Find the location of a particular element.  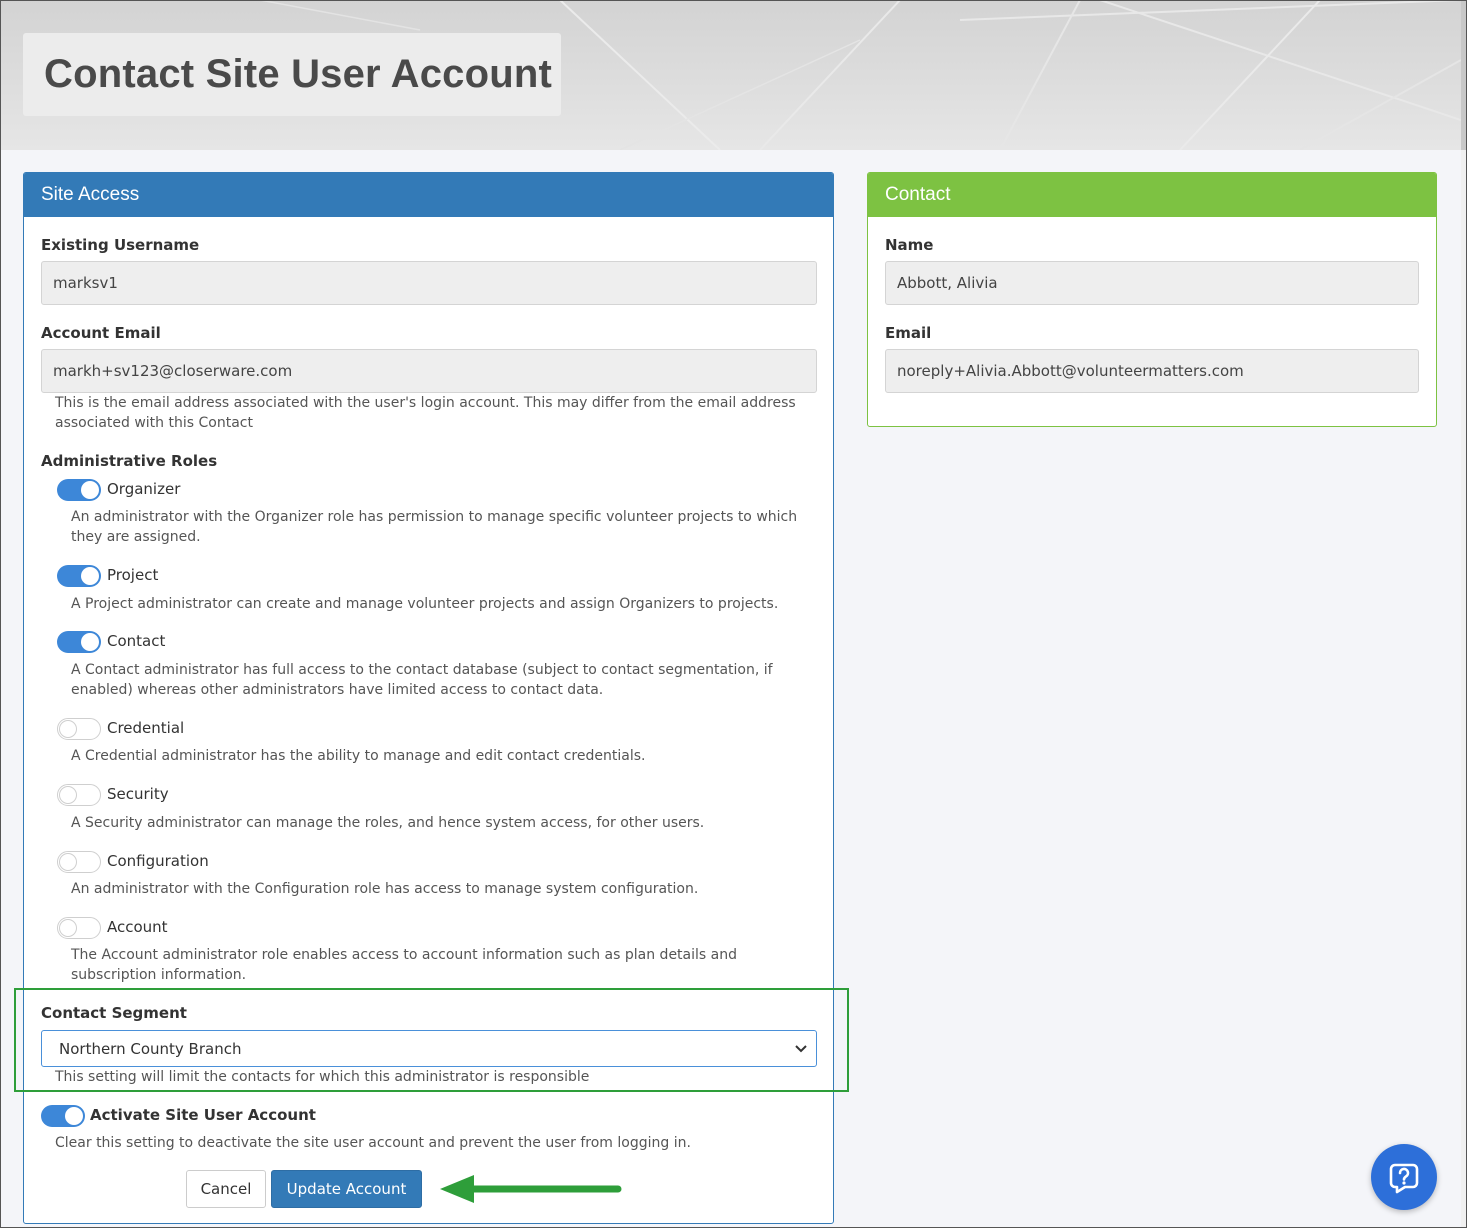

existing-username-field: marksv1 is located at coordinates (429, 283).